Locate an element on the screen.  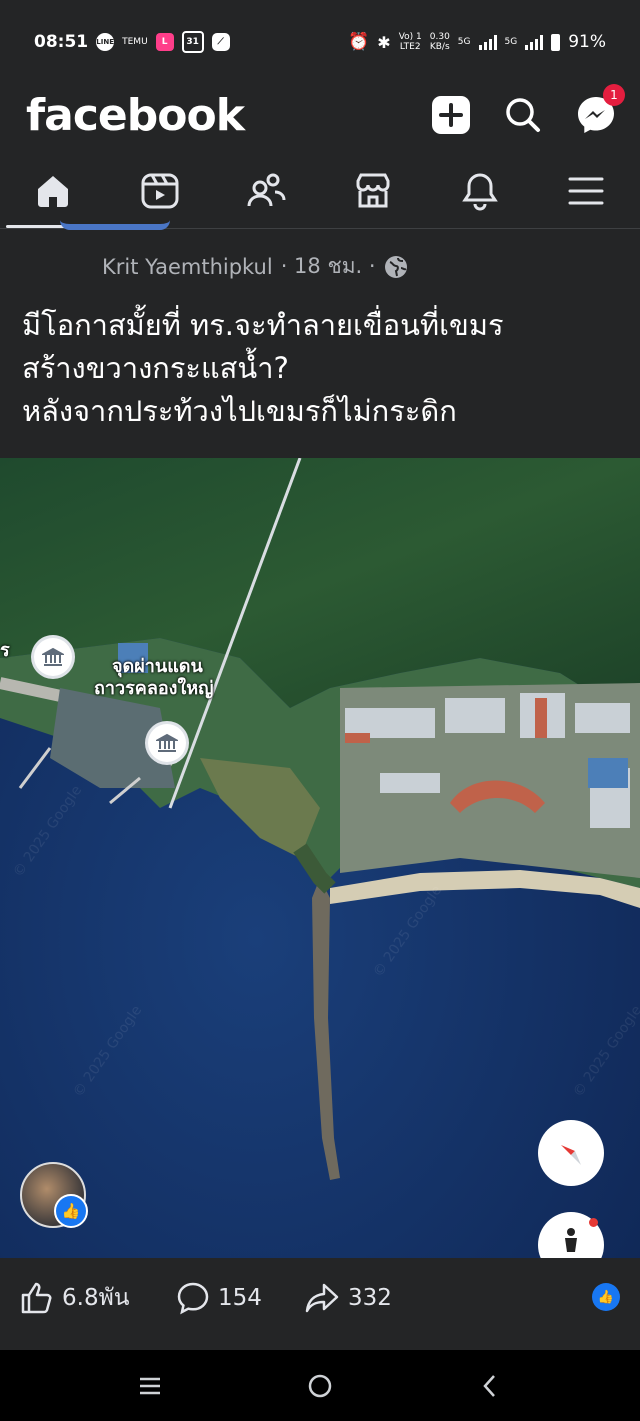
battery-percent: 91% is located at coordinates (587, 42).